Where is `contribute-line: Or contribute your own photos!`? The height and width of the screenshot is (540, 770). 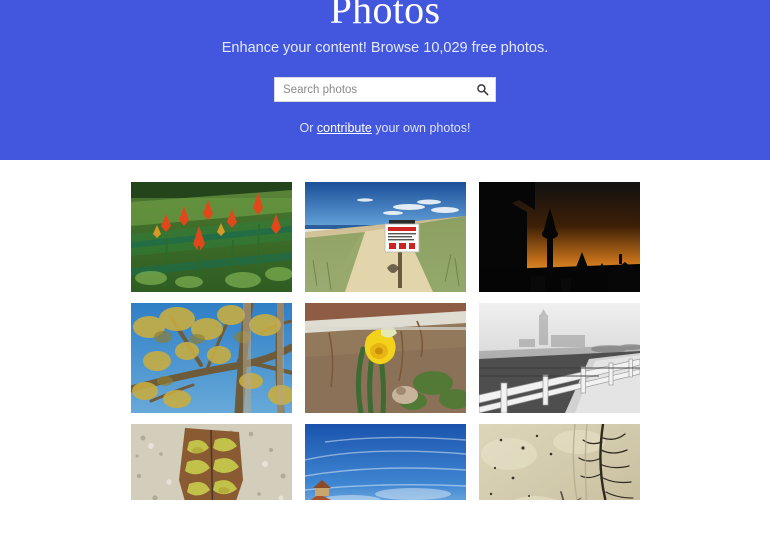
contribute-line: Or contribute your own photos! is located at coordinates (385, 128).